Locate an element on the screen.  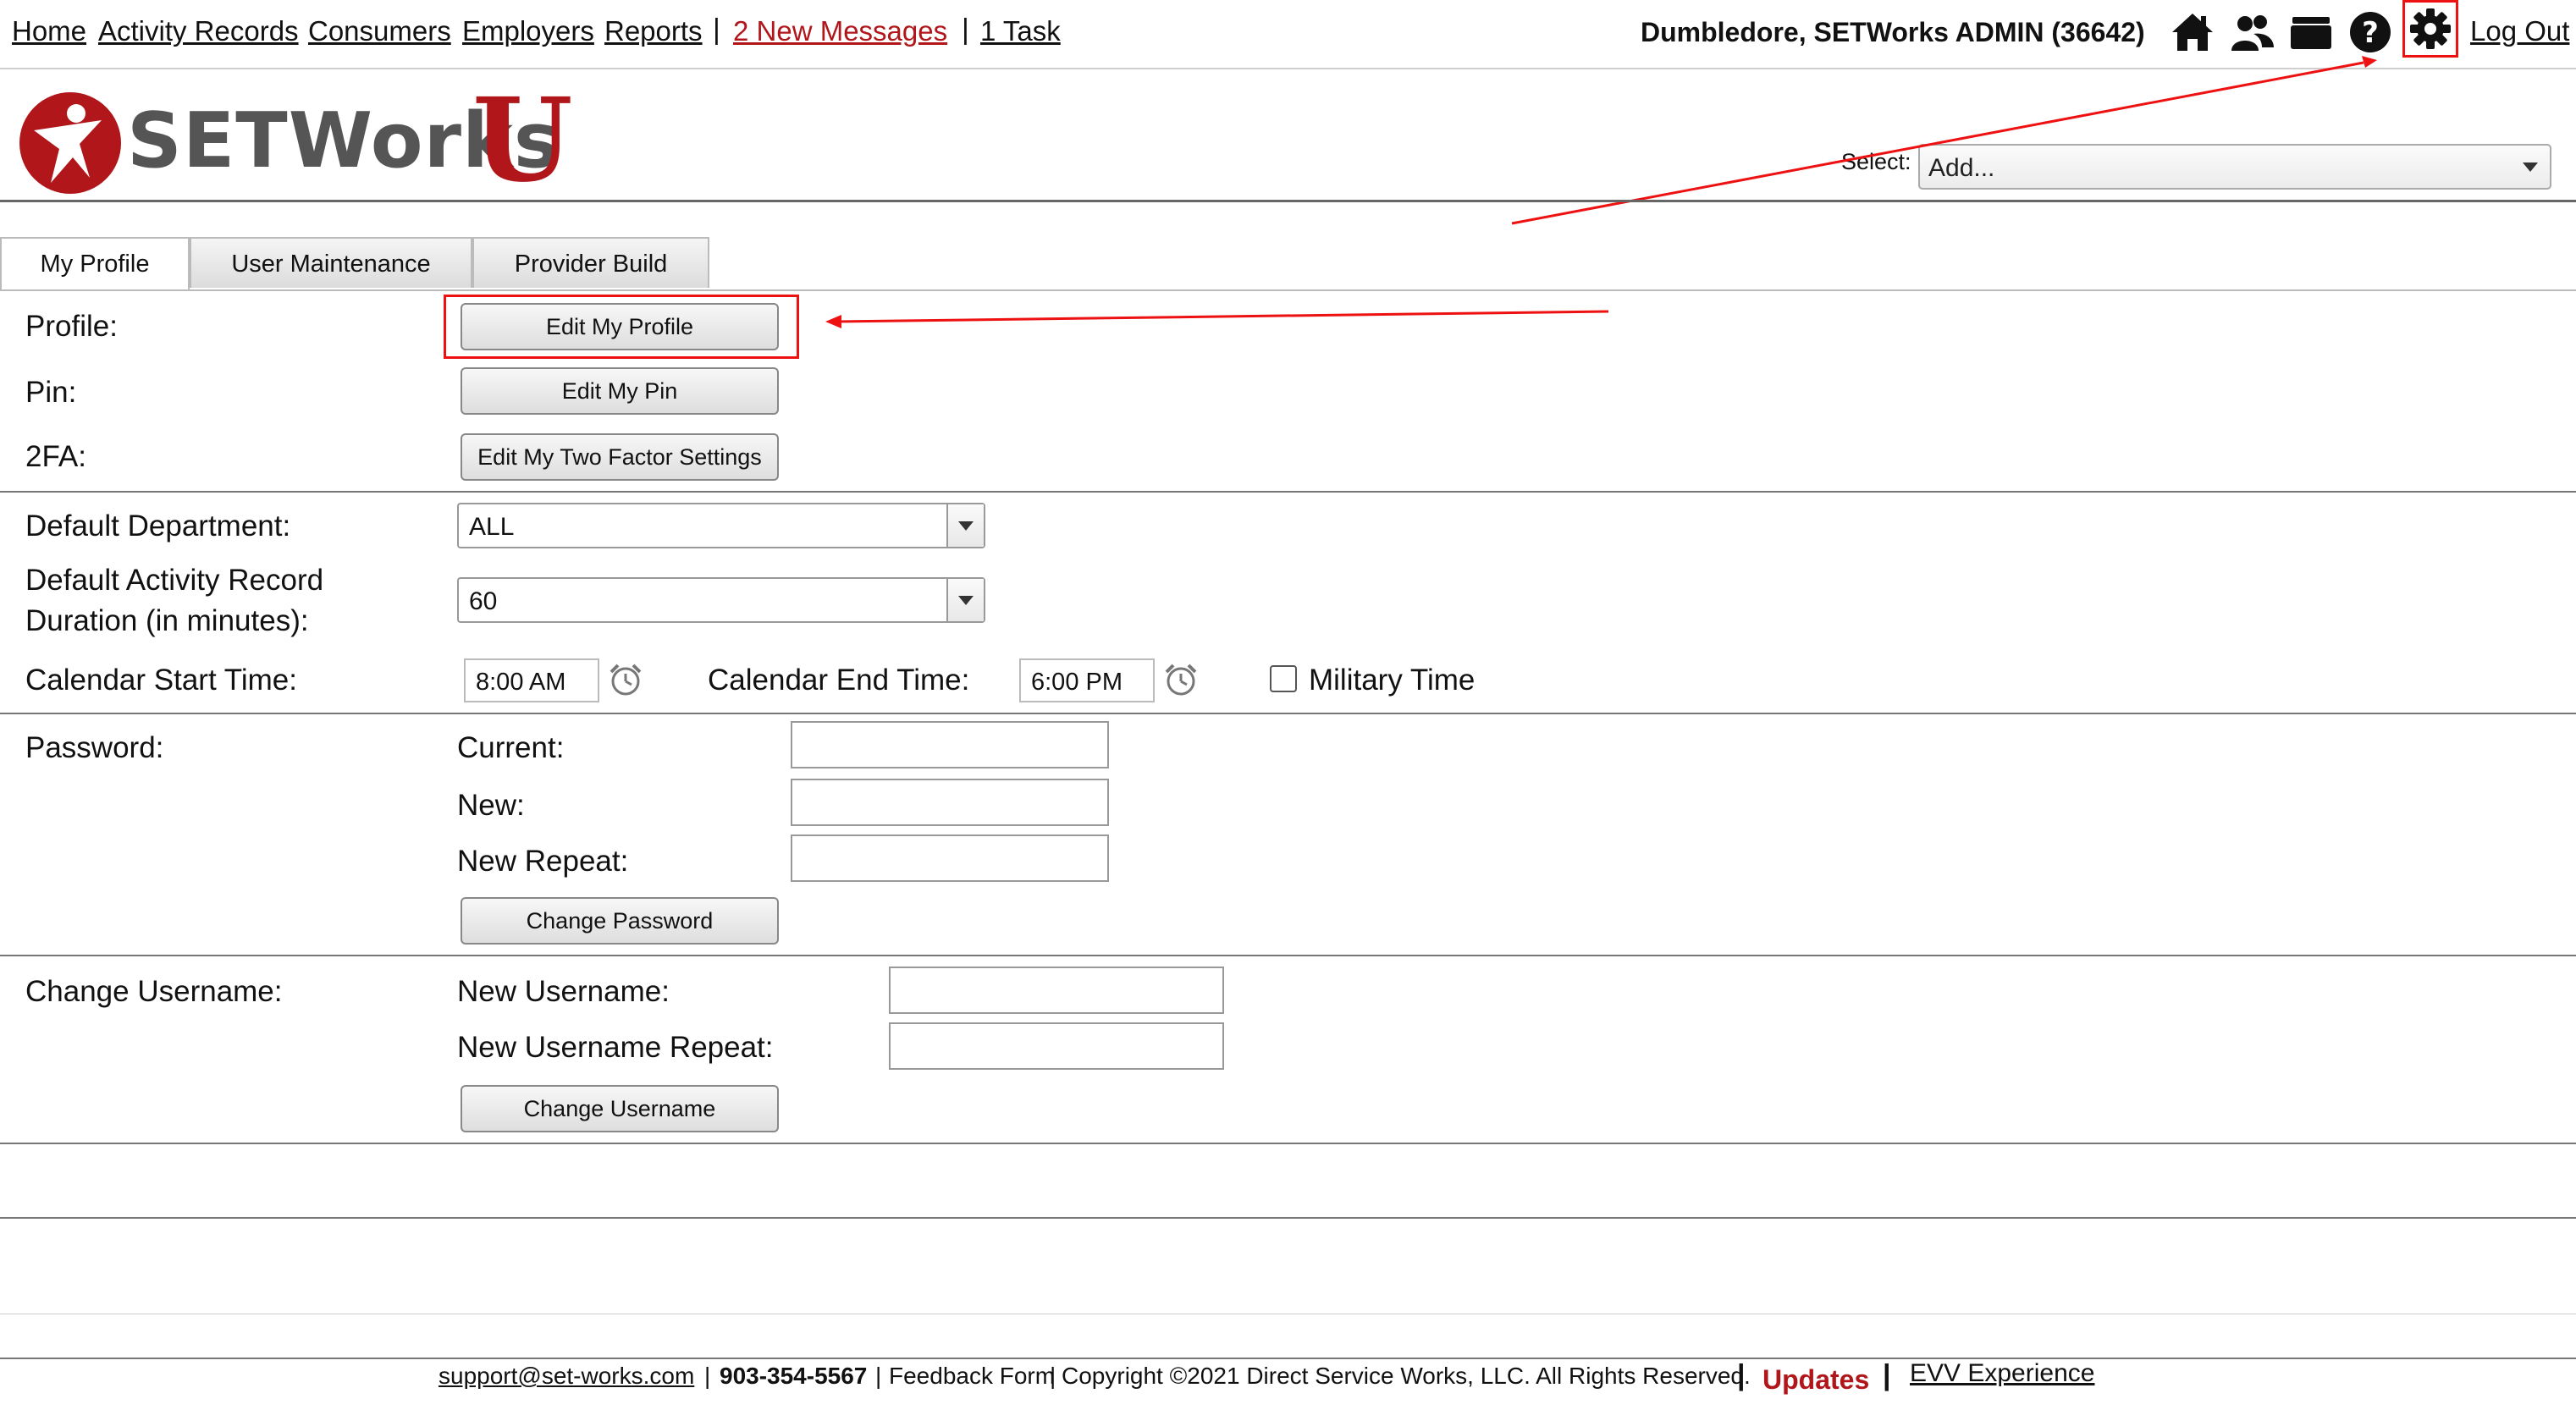
evv-experience-link: EVV Experience is located at coordinates (2002, 1374).